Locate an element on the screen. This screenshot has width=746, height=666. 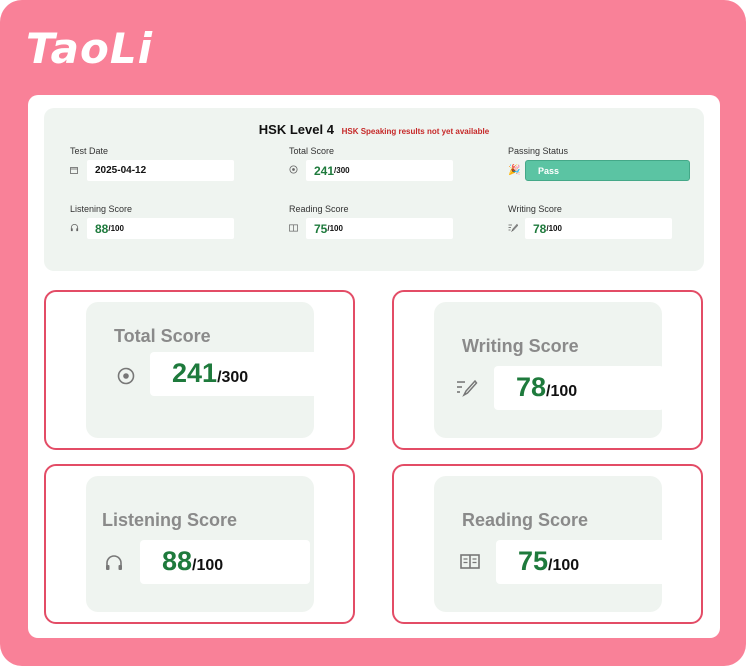
reading-score-label: Reading Score is located at coordinates (319, 209).